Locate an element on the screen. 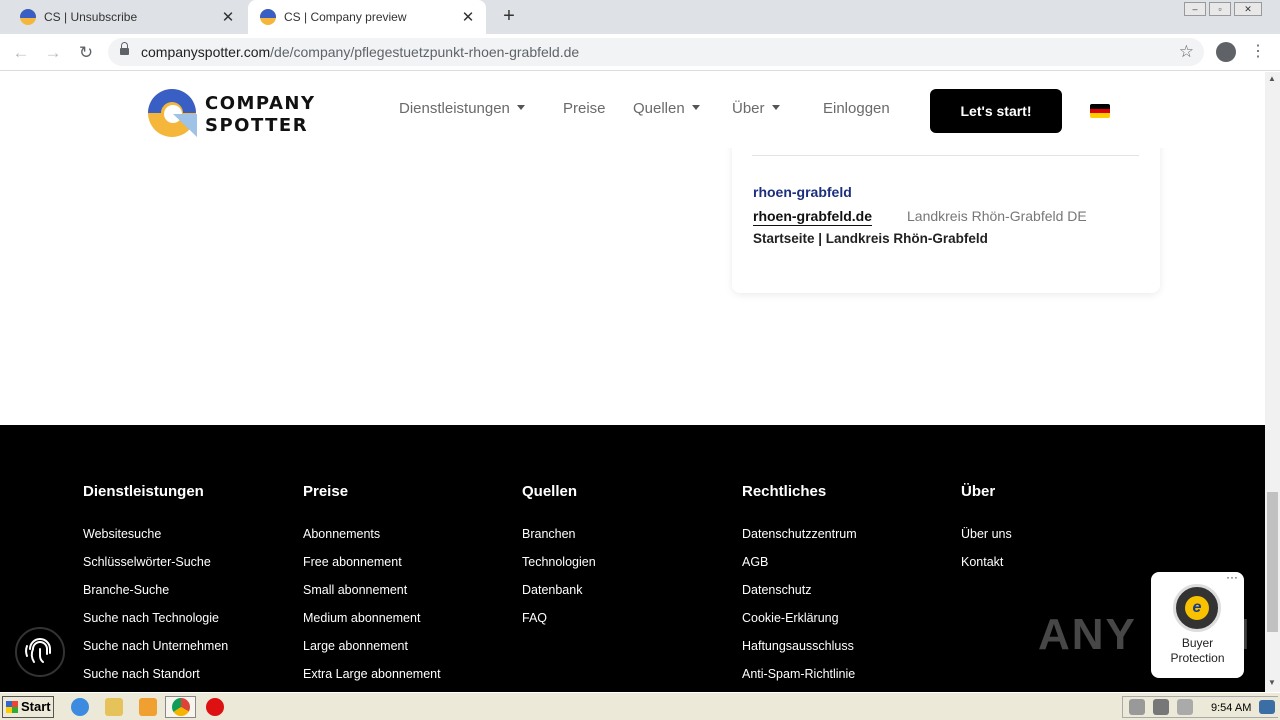 Image resolution: width=1280 pixels, height=720 pixels. footer-link: AGB is located at coordinates (799, 568).